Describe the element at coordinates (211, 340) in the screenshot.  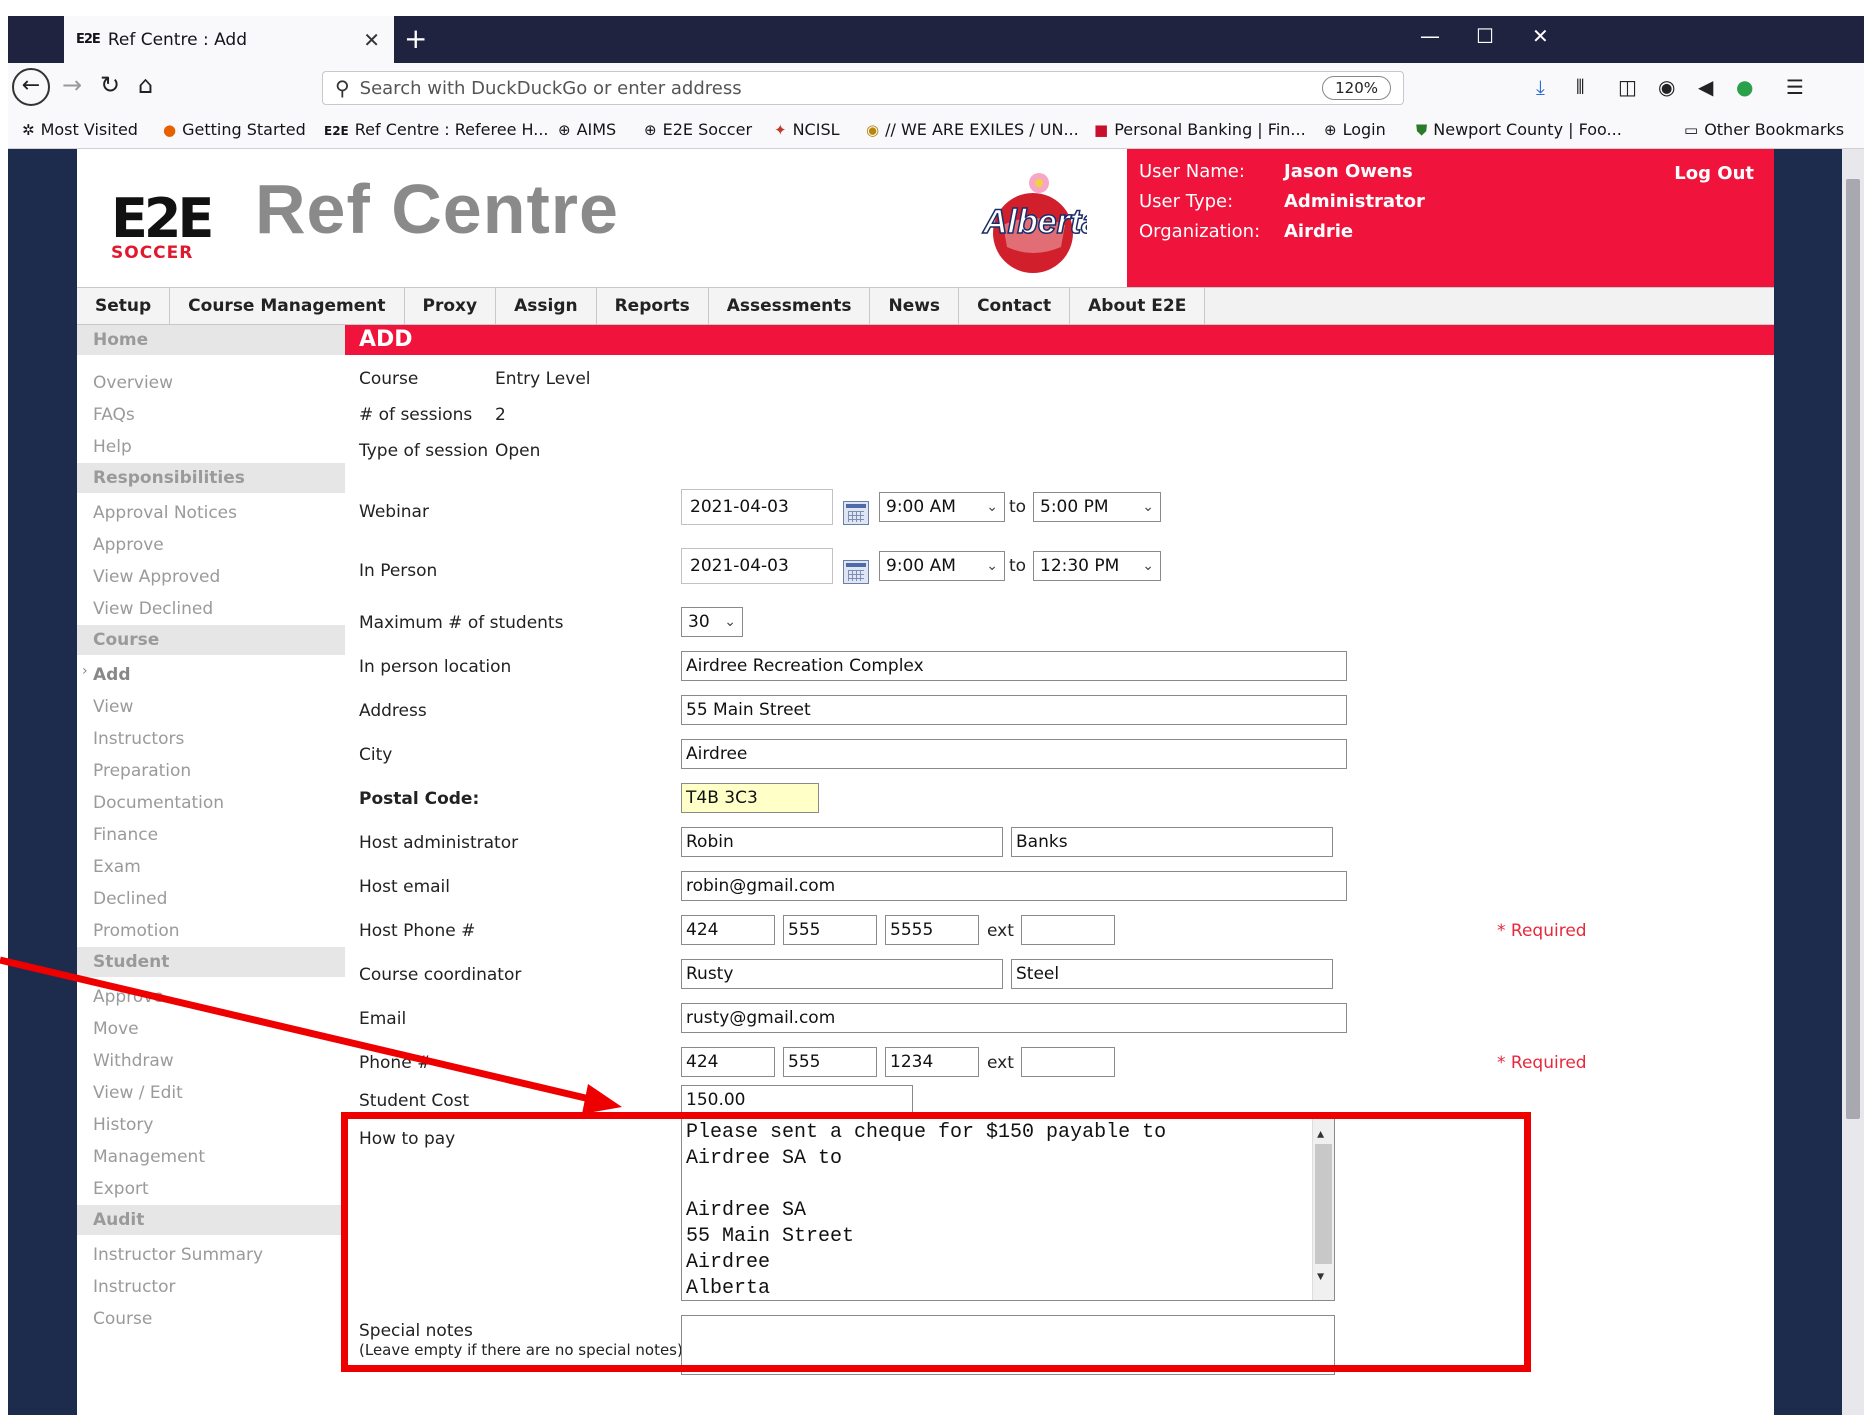
I see `sidebar-home: Home` at that location.